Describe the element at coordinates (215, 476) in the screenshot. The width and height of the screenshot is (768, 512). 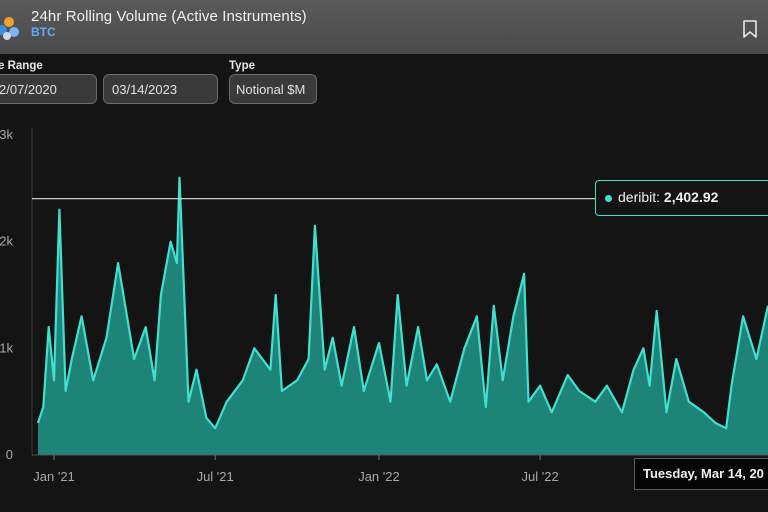
I see `x-tick-label: Jul '21` at that location.